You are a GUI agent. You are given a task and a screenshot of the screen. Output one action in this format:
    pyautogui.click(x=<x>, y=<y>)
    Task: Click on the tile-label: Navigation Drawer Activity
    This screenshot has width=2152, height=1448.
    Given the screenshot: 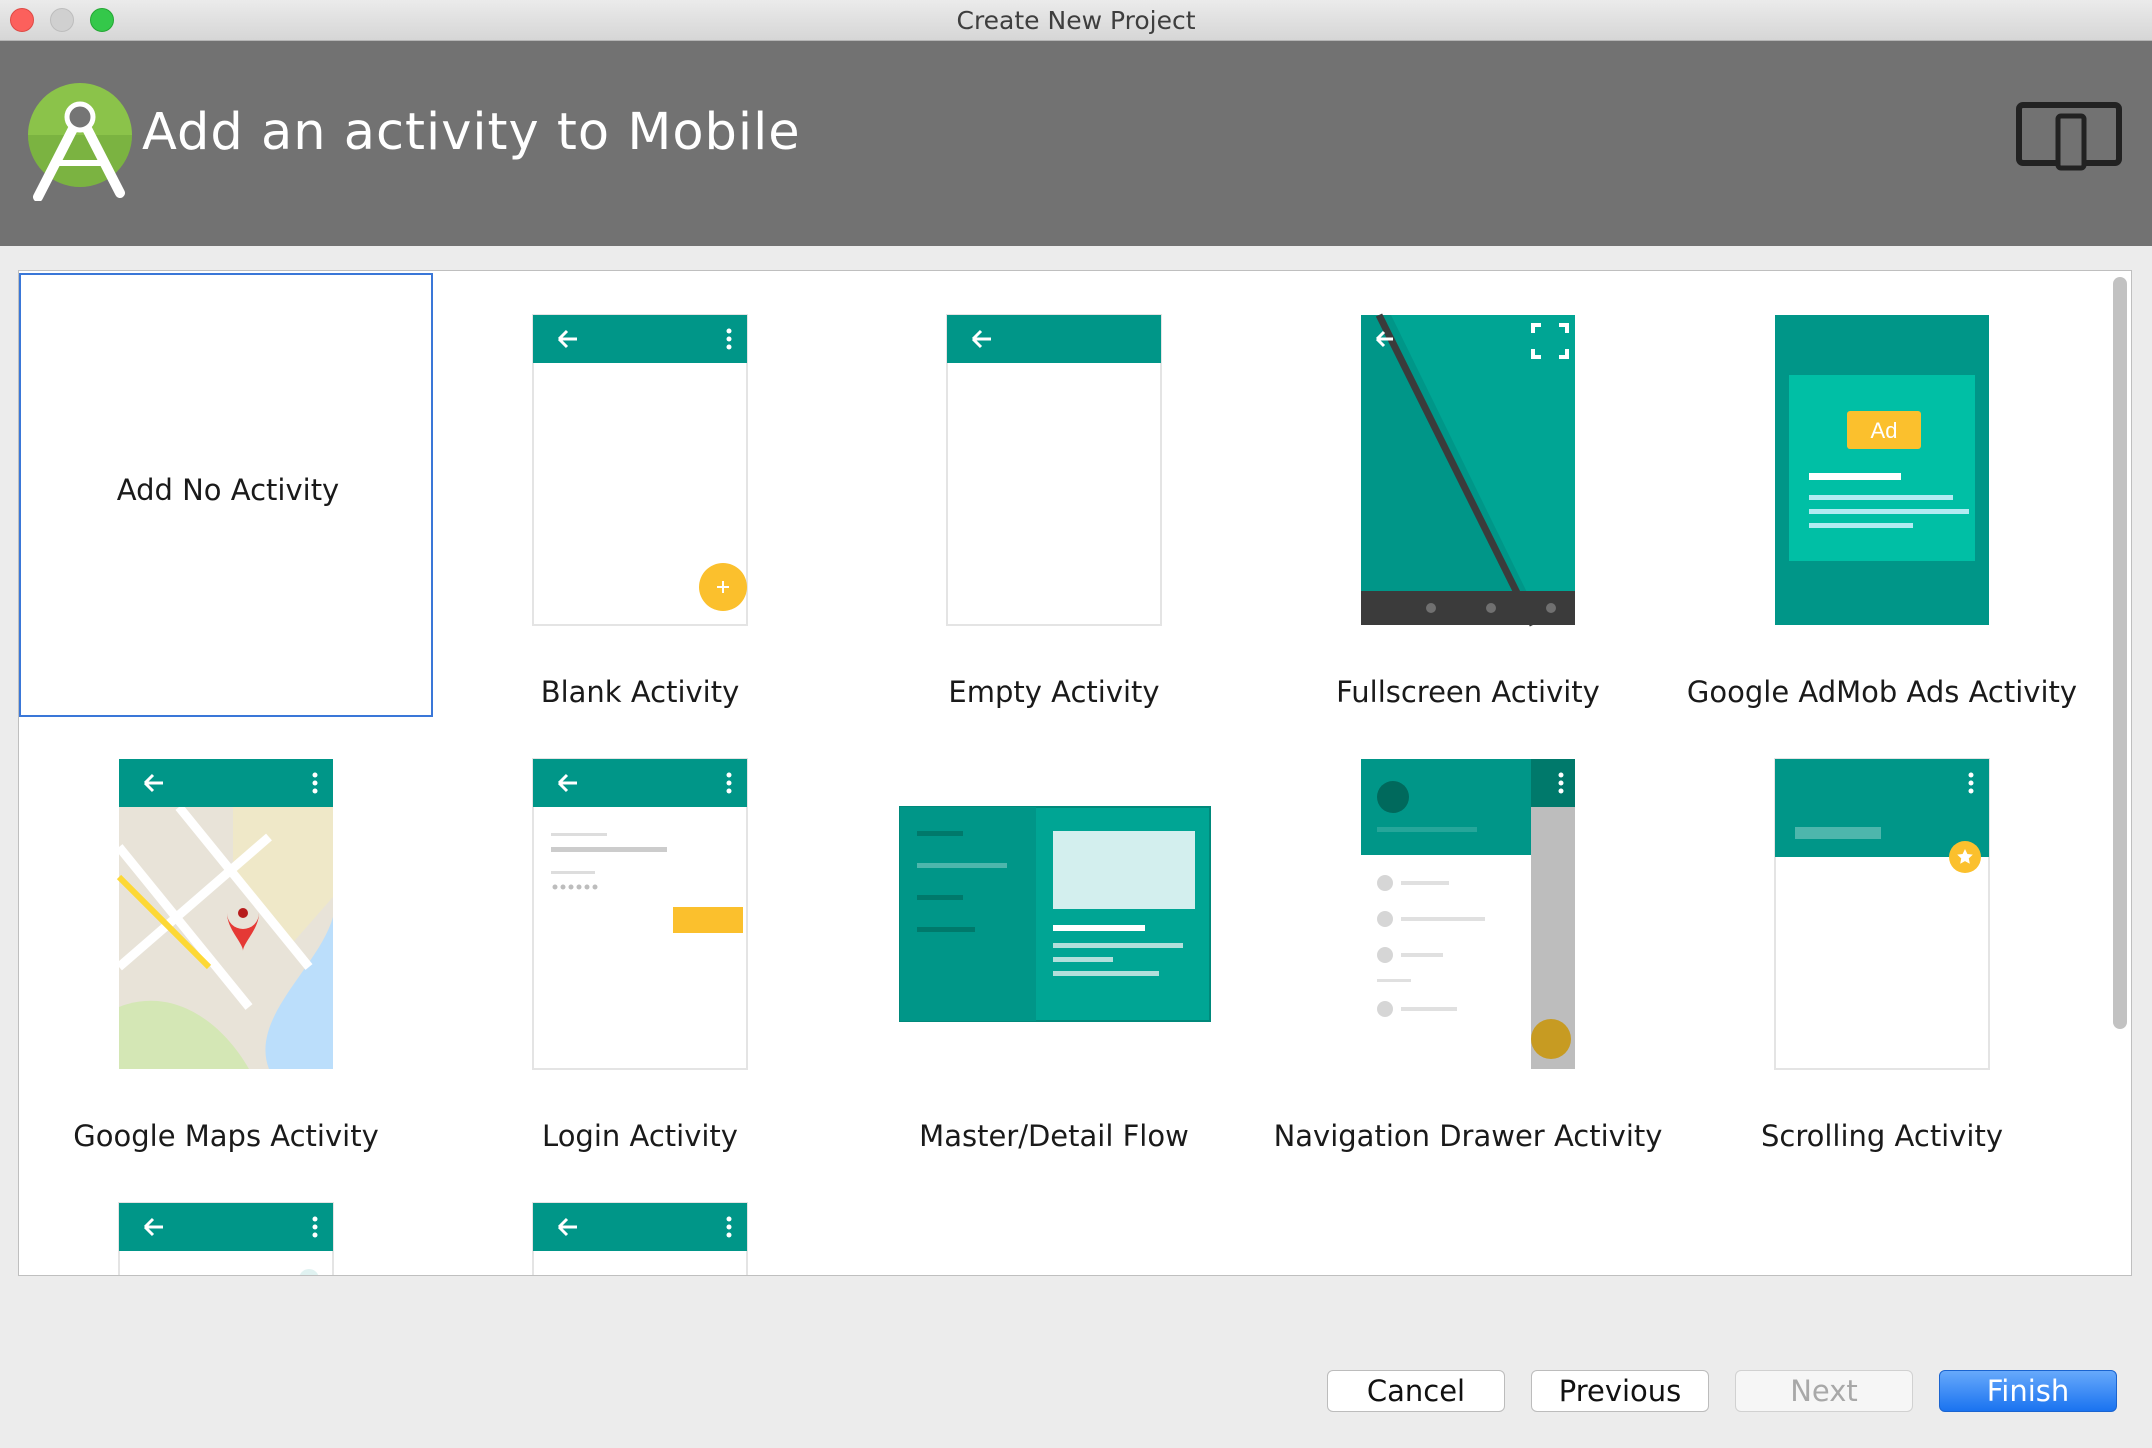 What is the action you would take?
    pyautogui.click(x=1468, y=1136)
    